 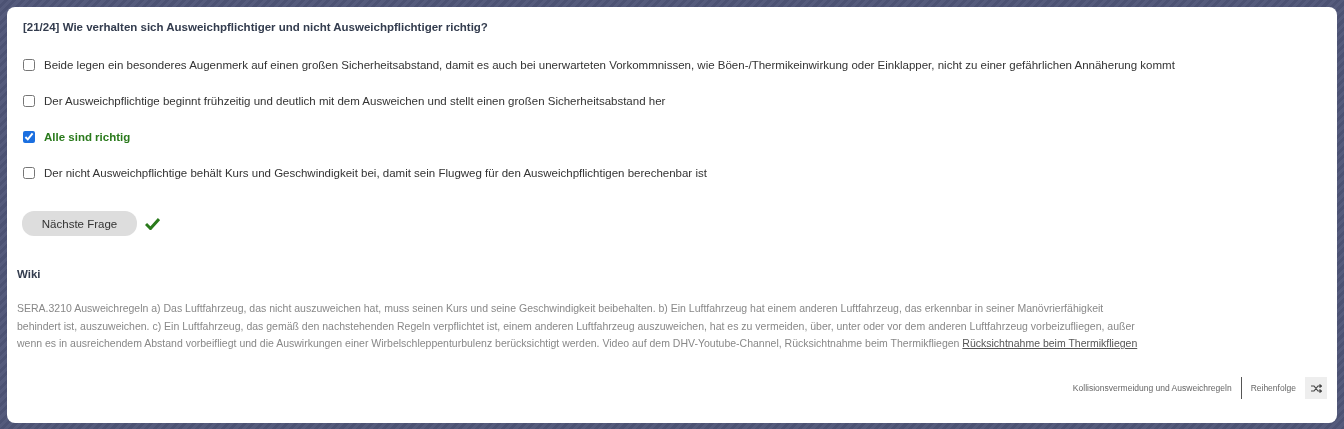 What do you see at coordinates (1152, 388) in the screenshot?
I see `category-label: Kollisionsvermeidung und Ausweichregeln` at bounding box center [1152, 388].